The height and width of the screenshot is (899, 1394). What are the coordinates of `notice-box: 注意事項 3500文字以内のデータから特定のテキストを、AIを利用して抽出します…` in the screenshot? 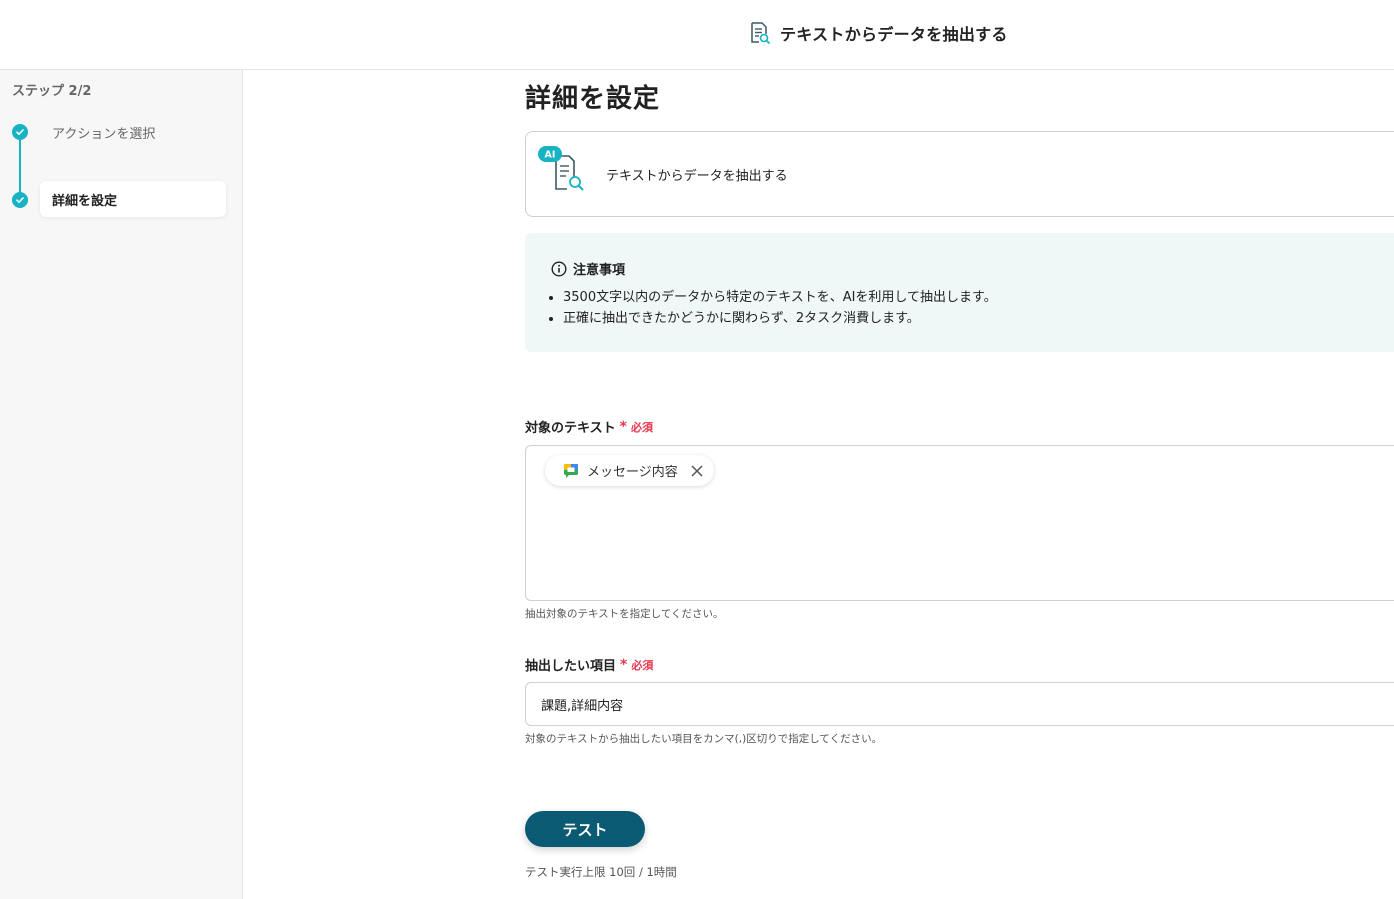 It's located at (959, 292).